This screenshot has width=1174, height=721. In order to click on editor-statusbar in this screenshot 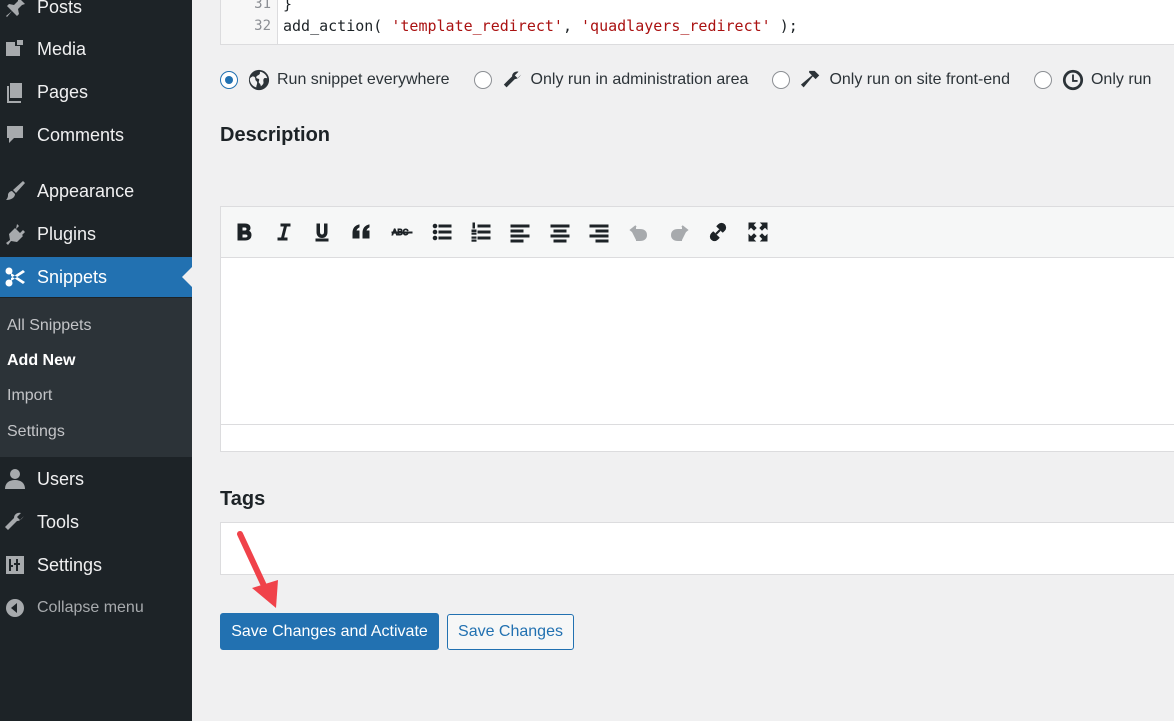, I will do `click(697, 437)`.